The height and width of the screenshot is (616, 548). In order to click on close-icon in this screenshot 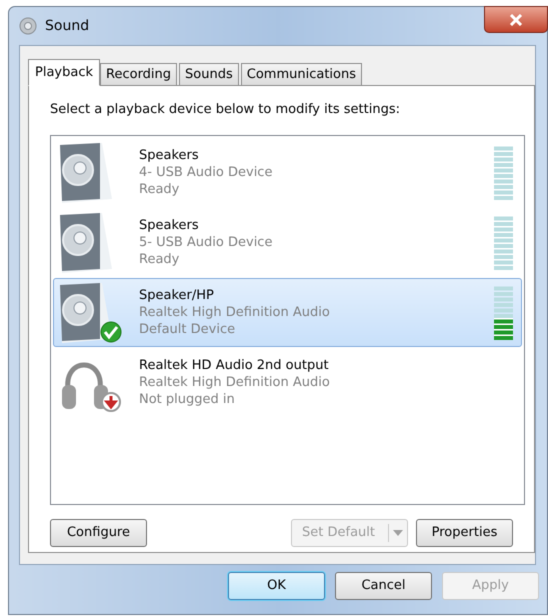, I will do `click(516, 20)`.